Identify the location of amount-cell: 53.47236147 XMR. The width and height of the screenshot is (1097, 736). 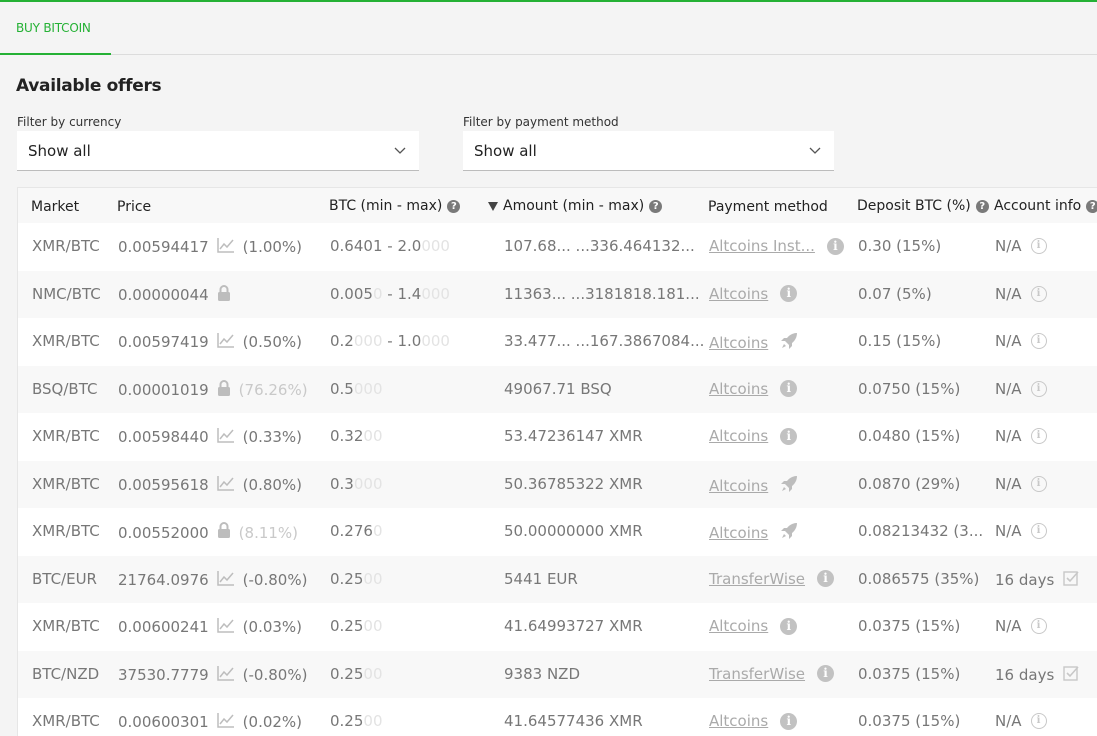
(573, 436).